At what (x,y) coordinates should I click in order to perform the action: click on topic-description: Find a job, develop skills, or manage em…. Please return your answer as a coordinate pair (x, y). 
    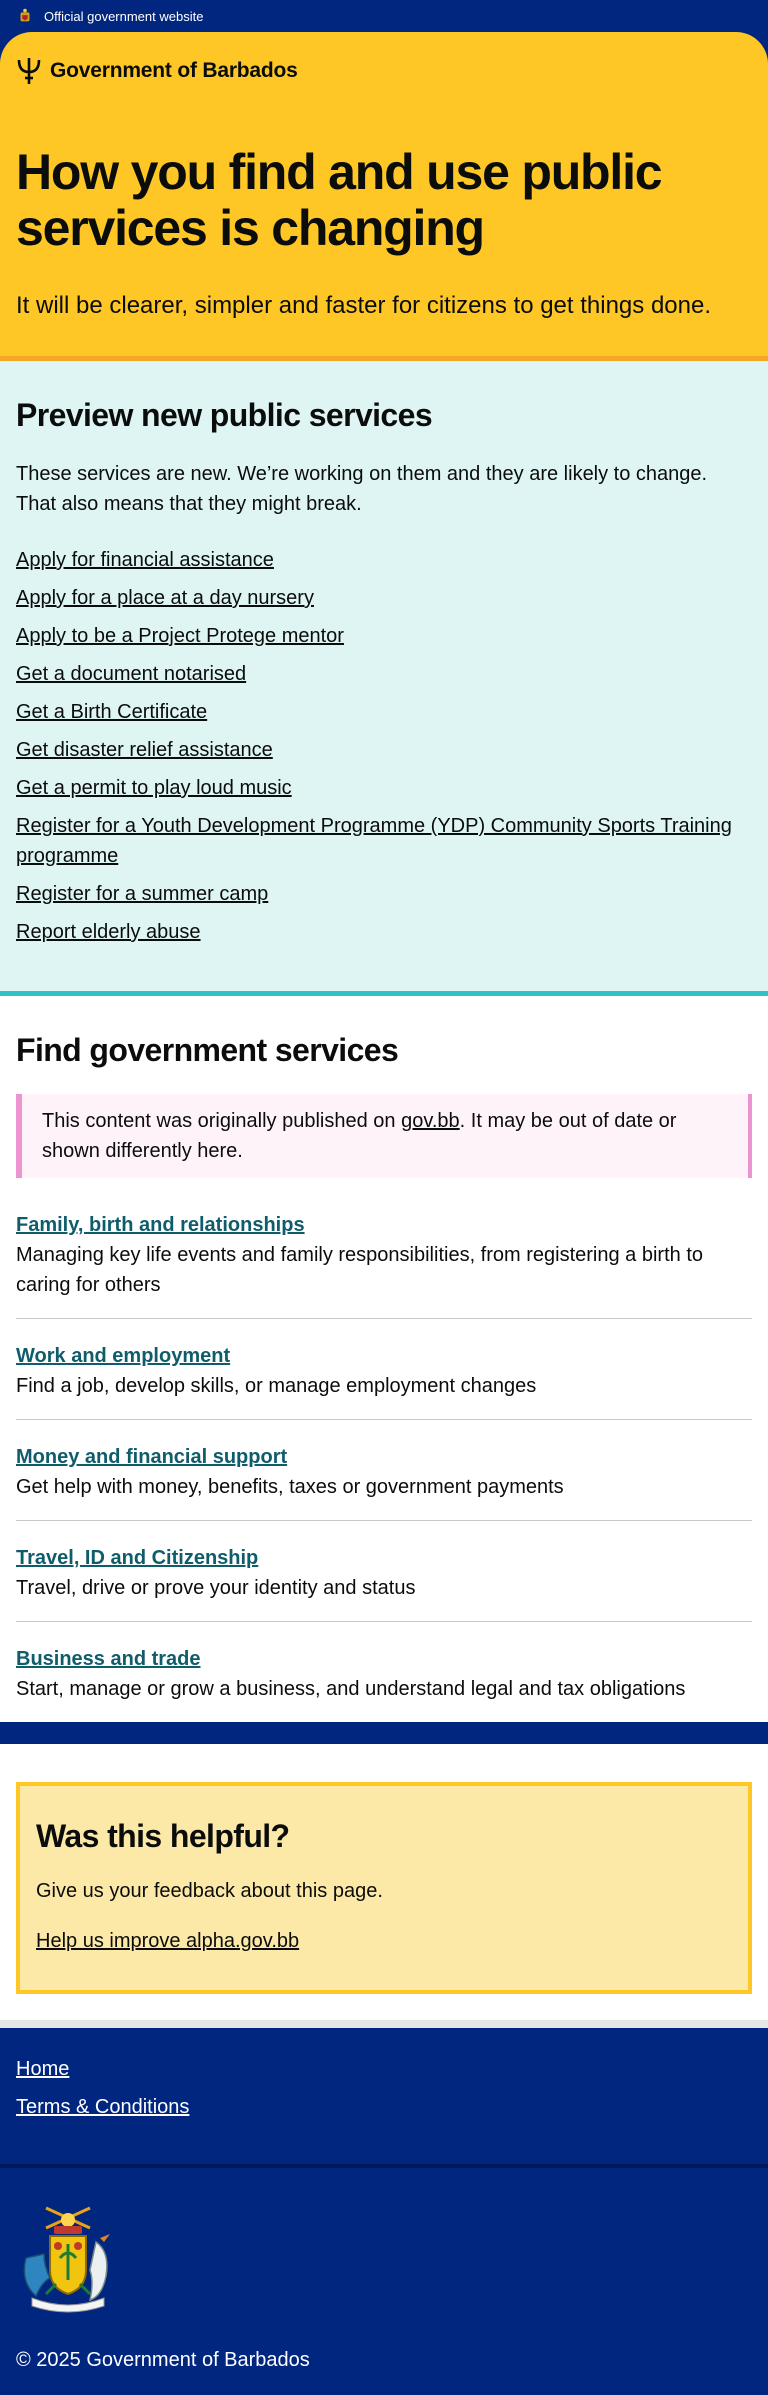
    Looking at the image, I should click on (276, 1386).